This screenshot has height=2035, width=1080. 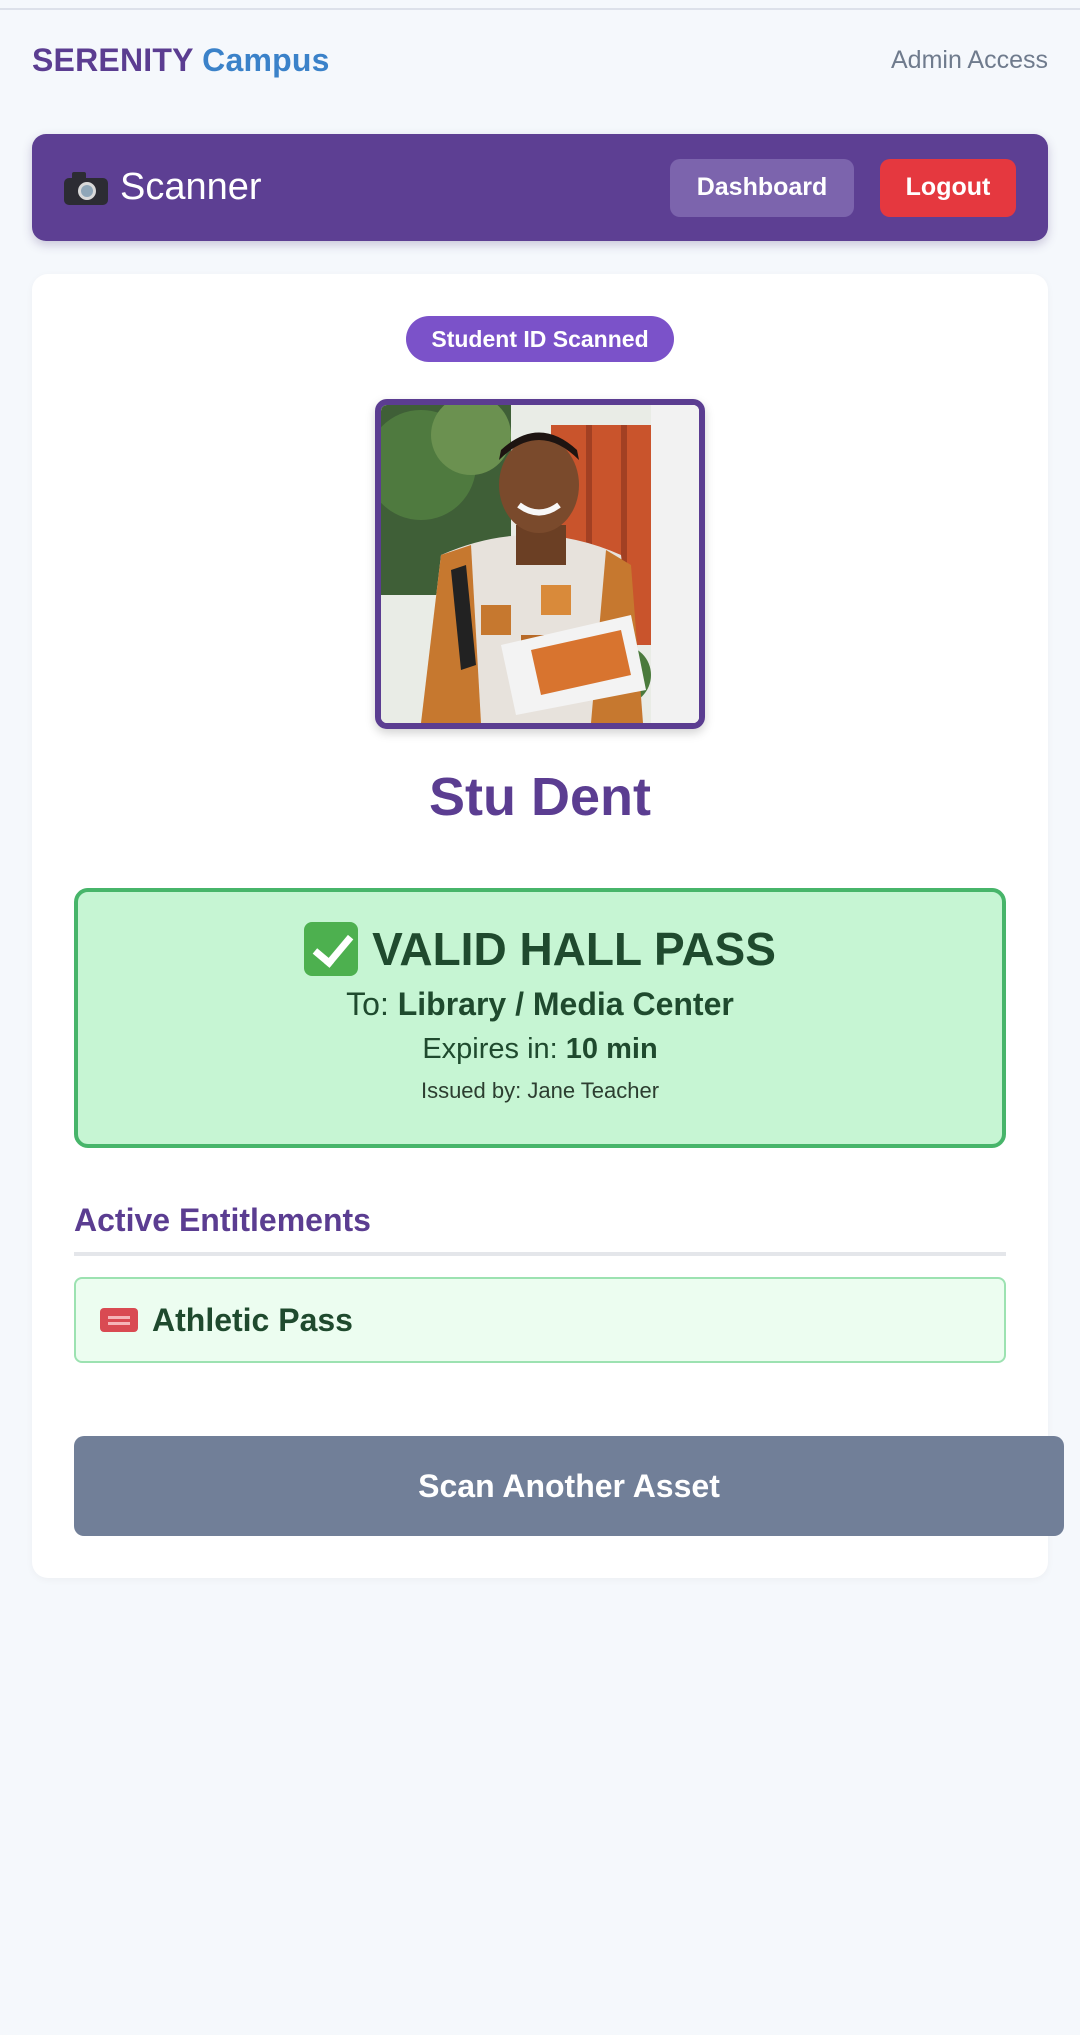 I want to click on ticket-icon, so click(x=119, y=1320).